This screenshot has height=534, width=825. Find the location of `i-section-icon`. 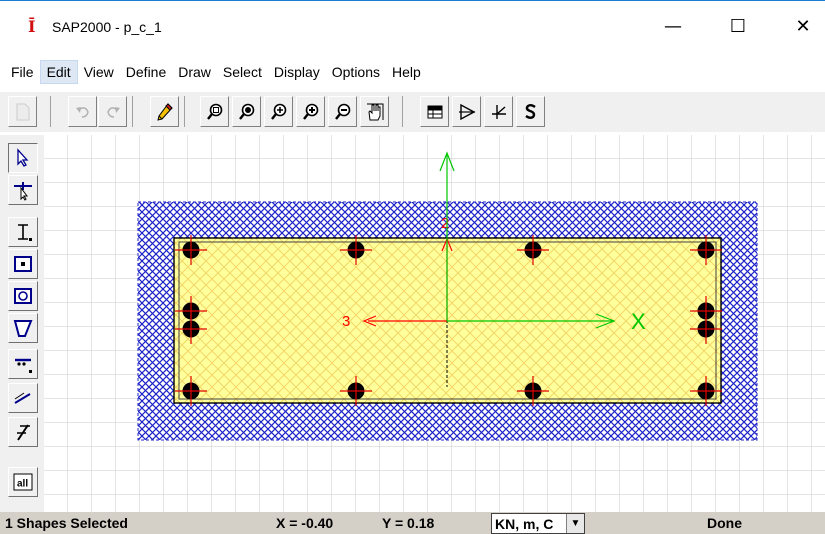

i-section-icon is located at coordinates (25, 232).